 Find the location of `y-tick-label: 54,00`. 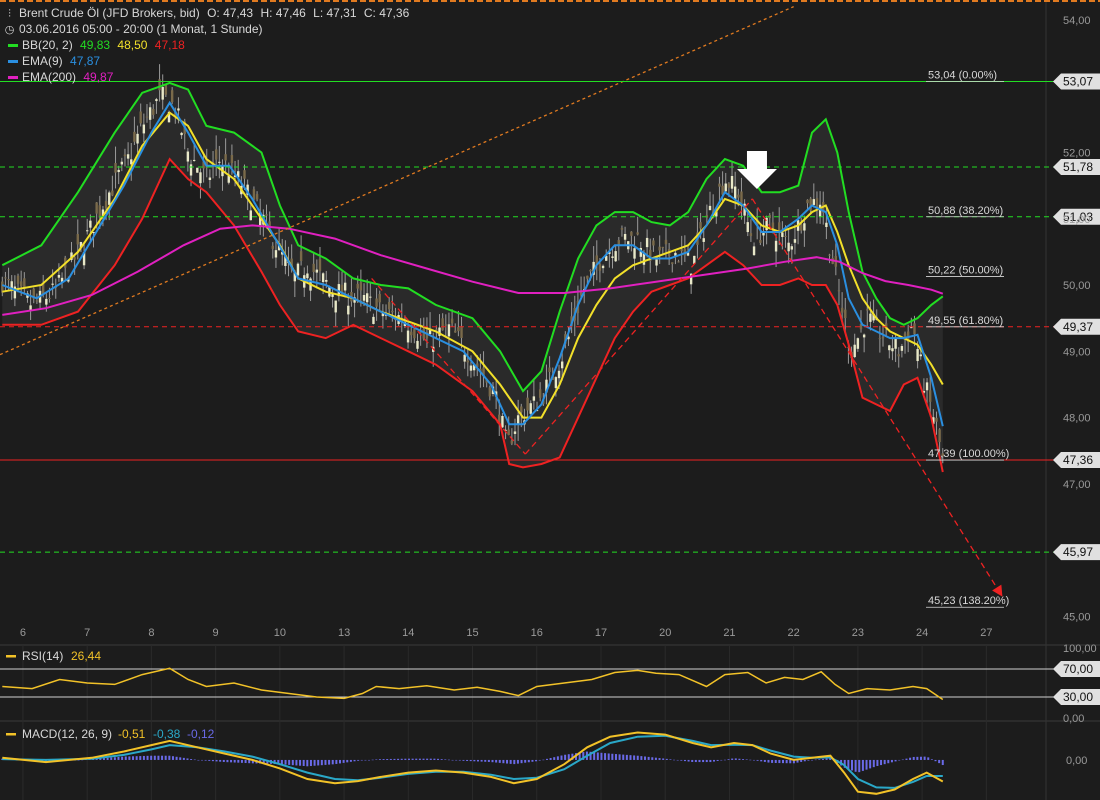

y-tick-label: 54,00 is located at coordinates (1077, 21).